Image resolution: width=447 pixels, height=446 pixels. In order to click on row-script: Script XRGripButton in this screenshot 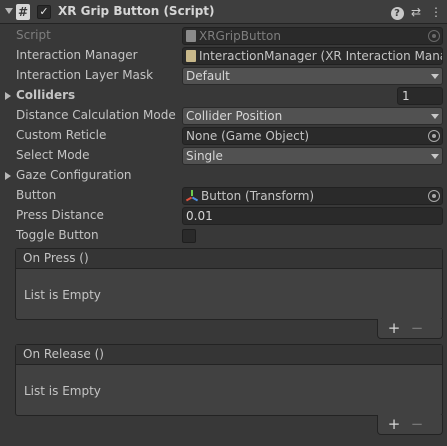, I will do `click(223, 36)`.